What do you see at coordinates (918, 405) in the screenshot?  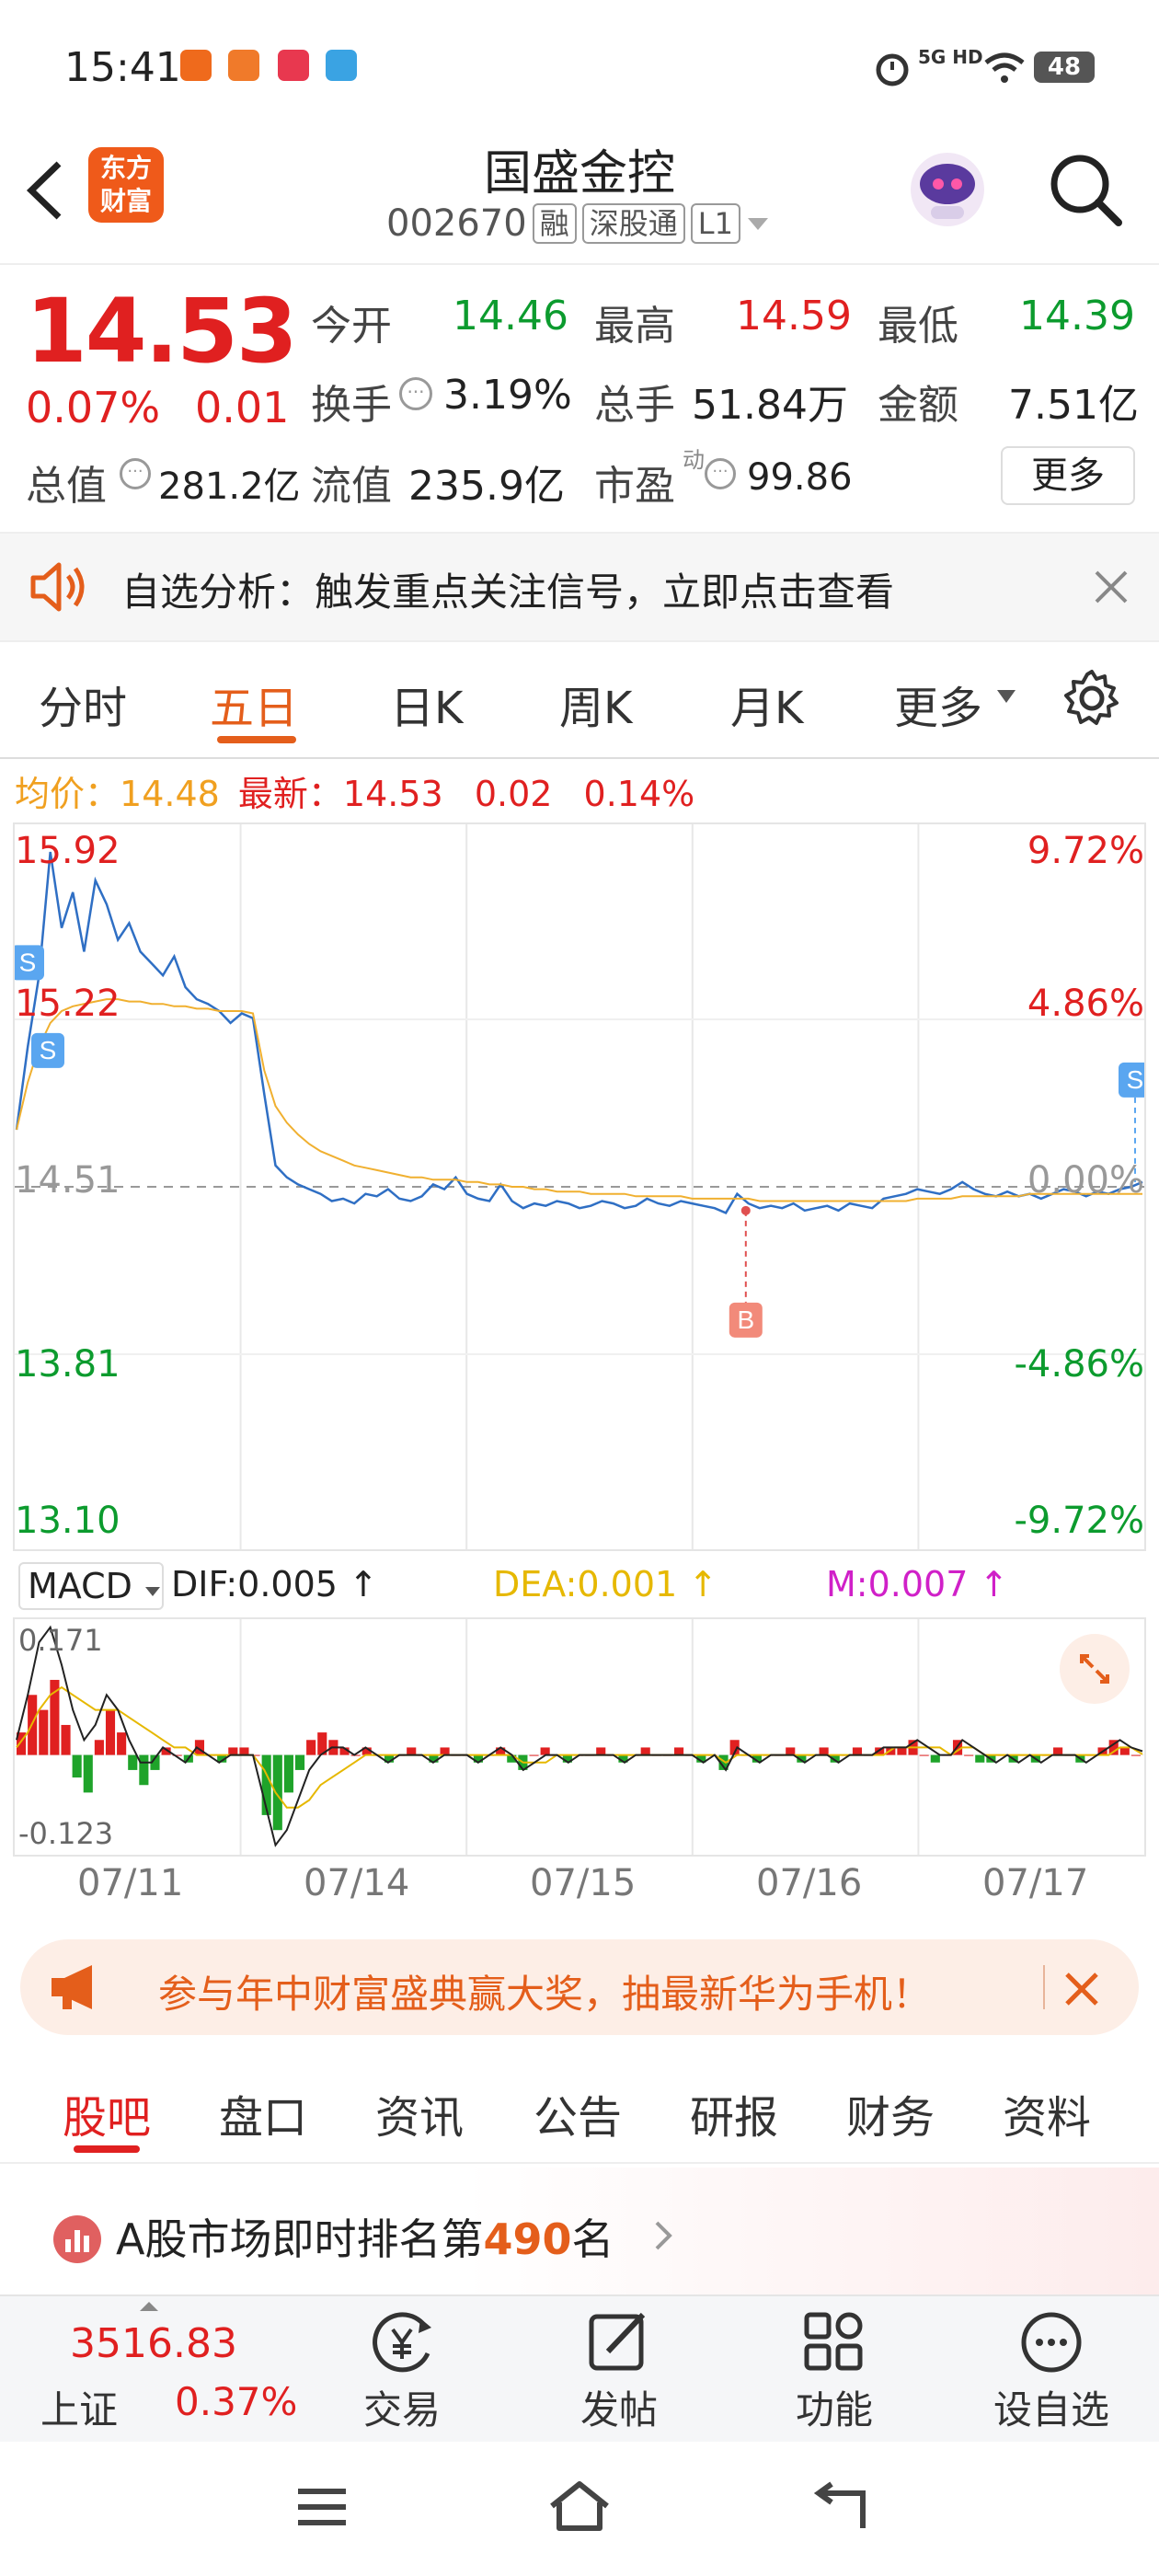 I see `amount-label: 金额` at bounding box center [918, 405].